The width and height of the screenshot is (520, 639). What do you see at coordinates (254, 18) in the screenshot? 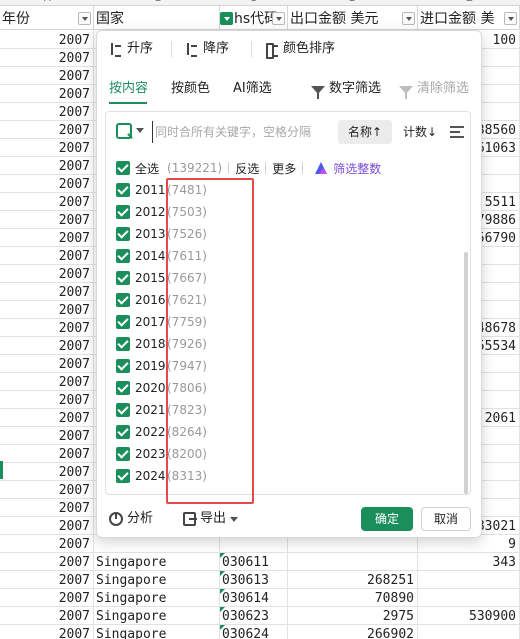
I see `header-cell-hs-code: hs代码` at bounding box center [254, 18].